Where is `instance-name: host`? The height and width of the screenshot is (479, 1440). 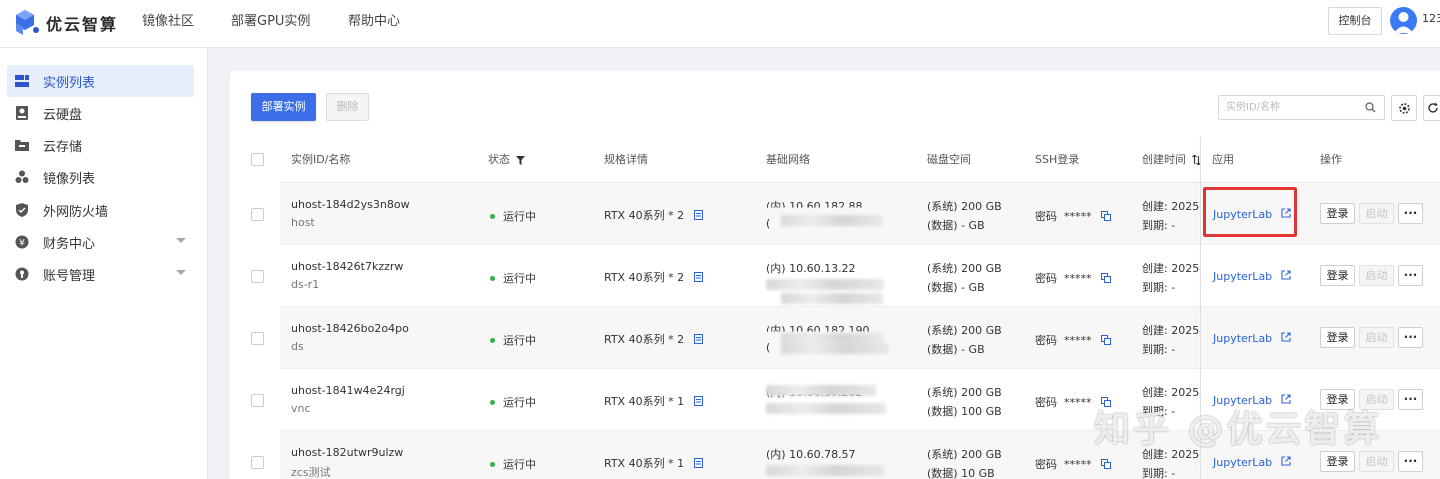
instance-name: host is located at coordinates (303, 222).